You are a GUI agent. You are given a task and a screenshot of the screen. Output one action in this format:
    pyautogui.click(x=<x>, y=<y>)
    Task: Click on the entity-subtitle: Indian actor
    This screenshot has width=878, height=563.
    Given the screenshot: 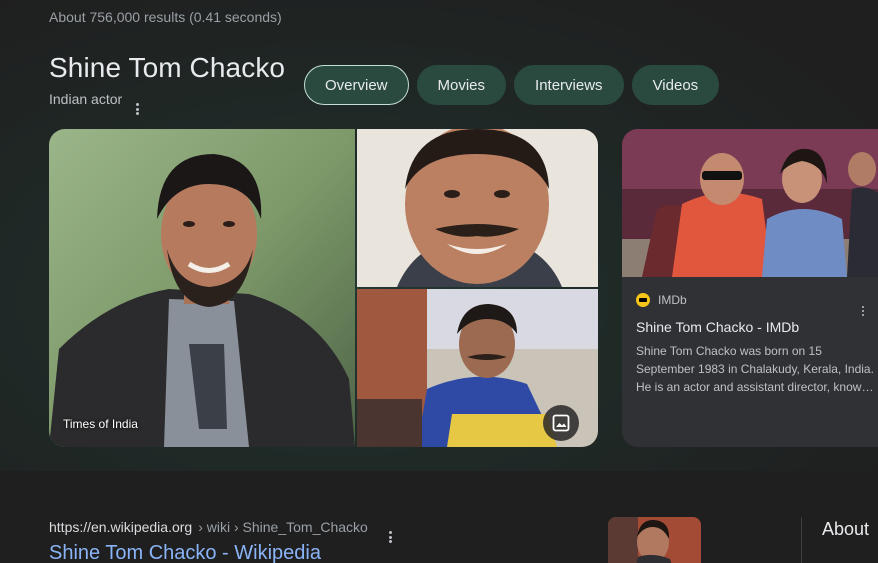 What is the action you would take?
    pyautogui.click(x=86, y=99)
    